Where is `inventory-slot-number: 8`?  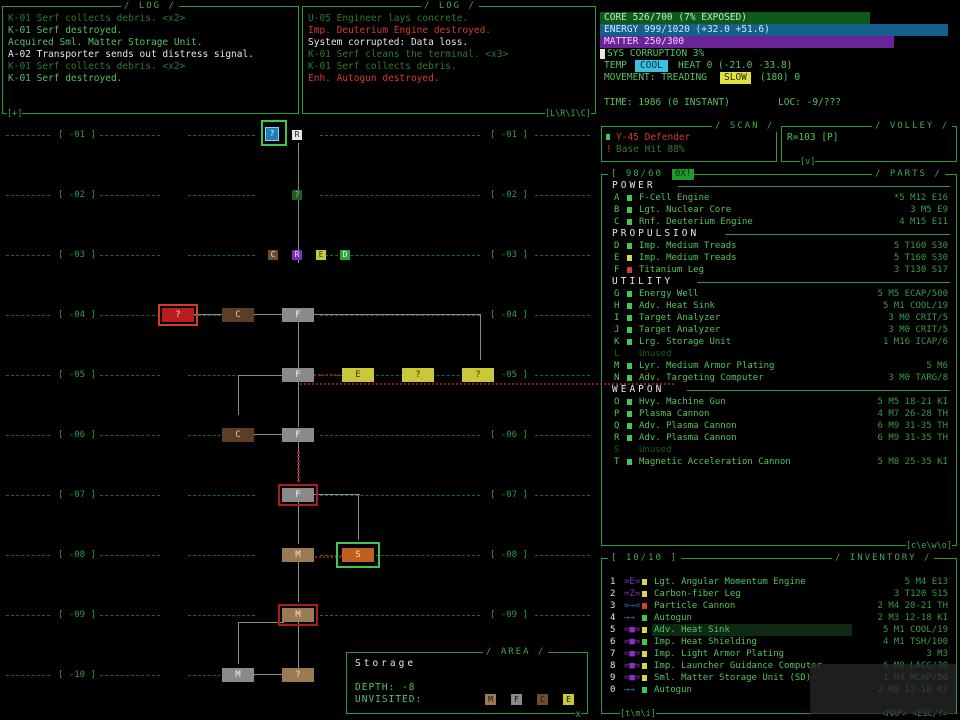 inventory-slot-number: 8 is located at coordinates (613, 666).